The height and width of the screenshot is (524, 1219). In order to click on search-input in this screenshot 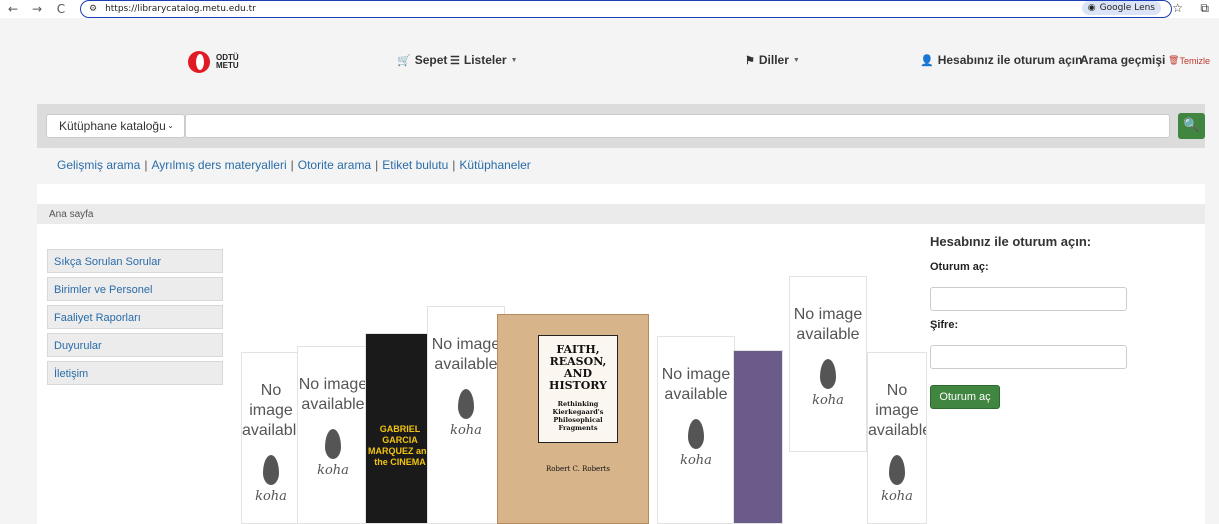, I will do `click(677, 126)`.